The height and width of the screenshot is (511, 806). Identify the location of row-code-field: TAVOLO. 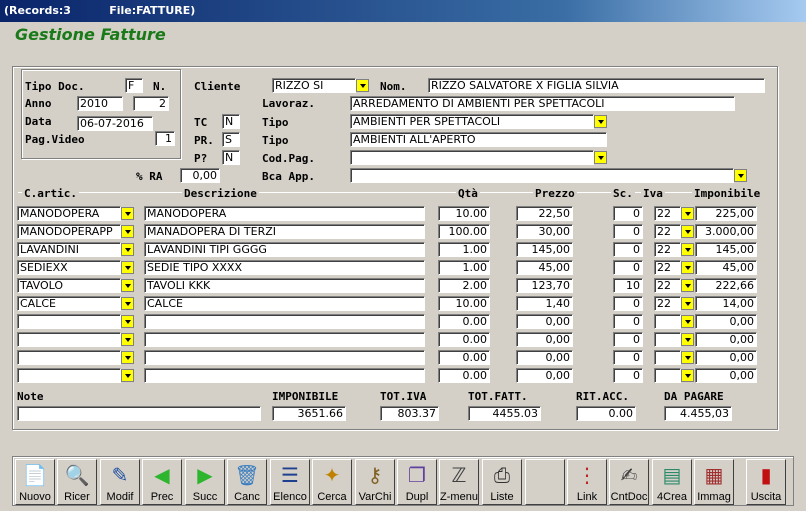
(69, 285).